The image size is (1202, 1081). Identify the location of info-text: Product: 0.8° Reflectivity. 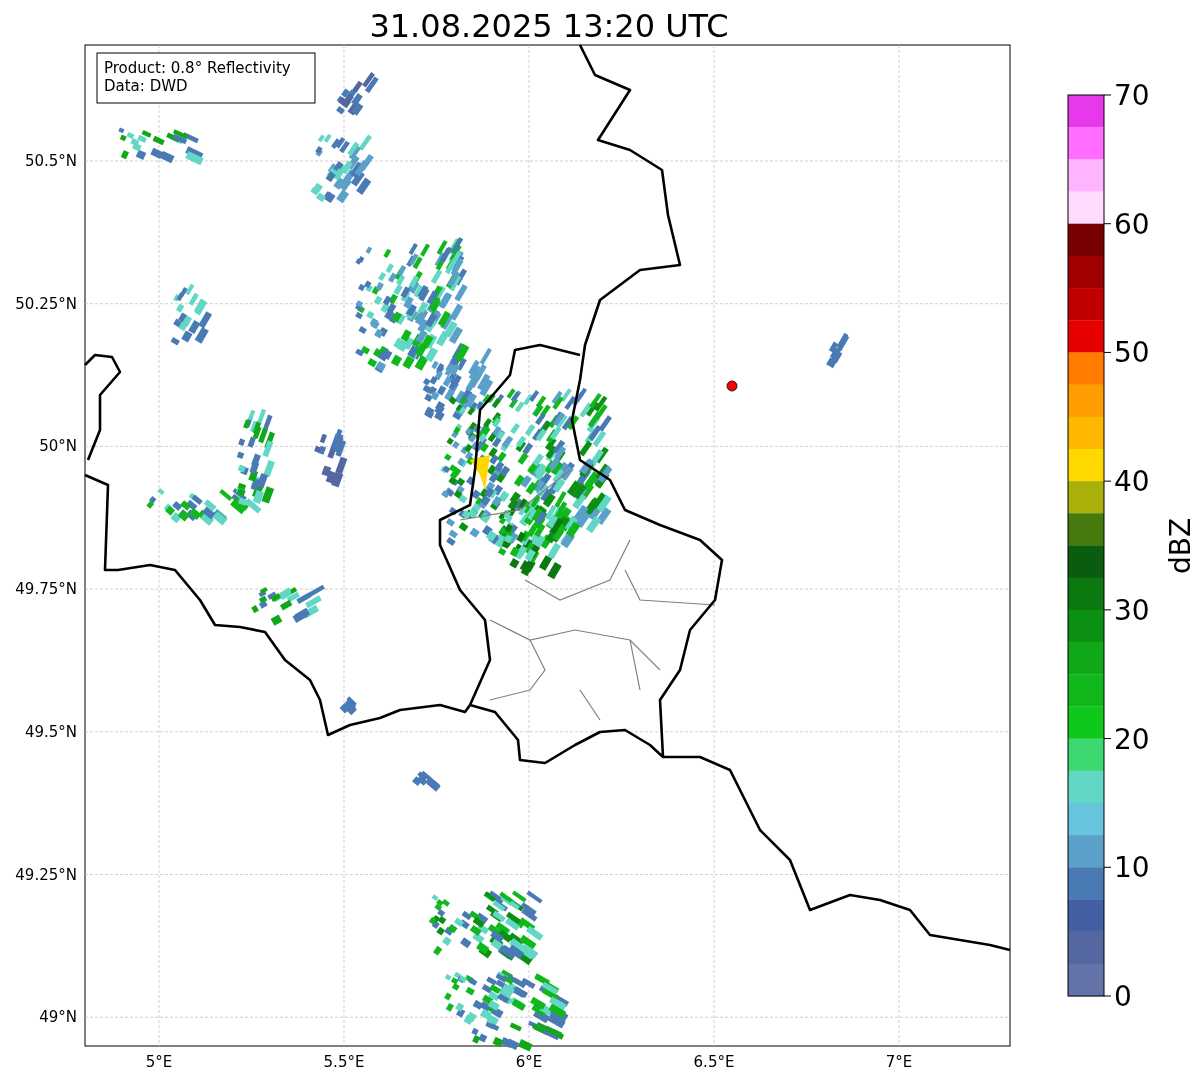
(197, 68).